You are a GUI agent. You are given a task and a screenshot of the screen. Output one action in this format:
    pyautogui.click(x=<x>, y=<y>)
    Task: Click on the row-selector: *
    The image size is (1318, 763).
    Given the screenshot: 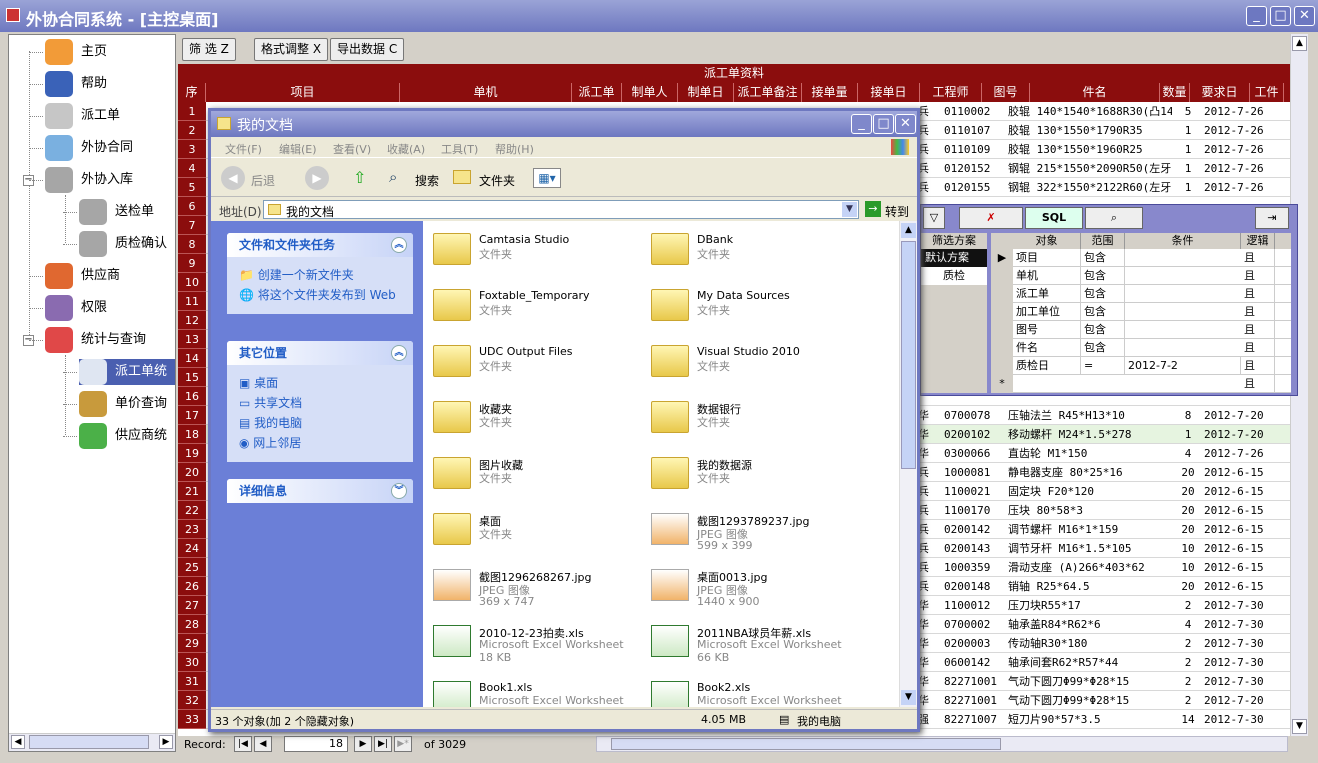 What is the action you would take?
    pyautogui.click(x=1002, y=384)
    